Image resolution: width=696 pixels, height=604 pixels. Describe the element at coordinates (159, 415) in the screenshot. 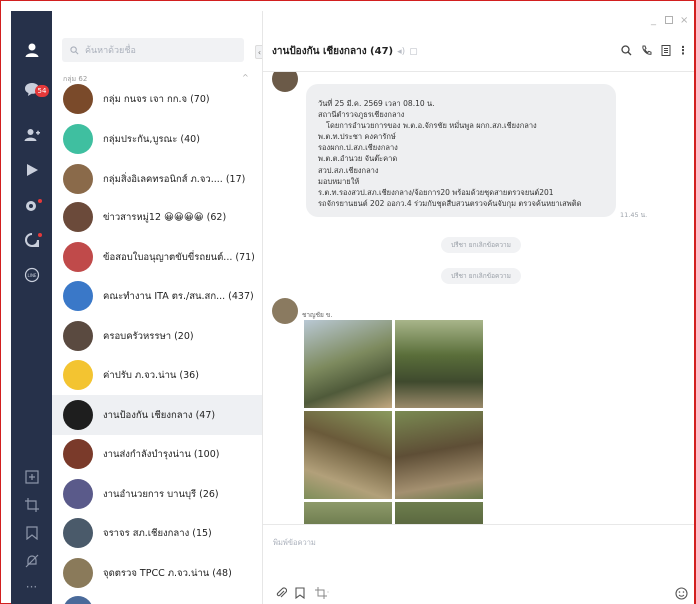

I see `chat-name: งานป้องกัน เชียงกลาง (47)` at that location.